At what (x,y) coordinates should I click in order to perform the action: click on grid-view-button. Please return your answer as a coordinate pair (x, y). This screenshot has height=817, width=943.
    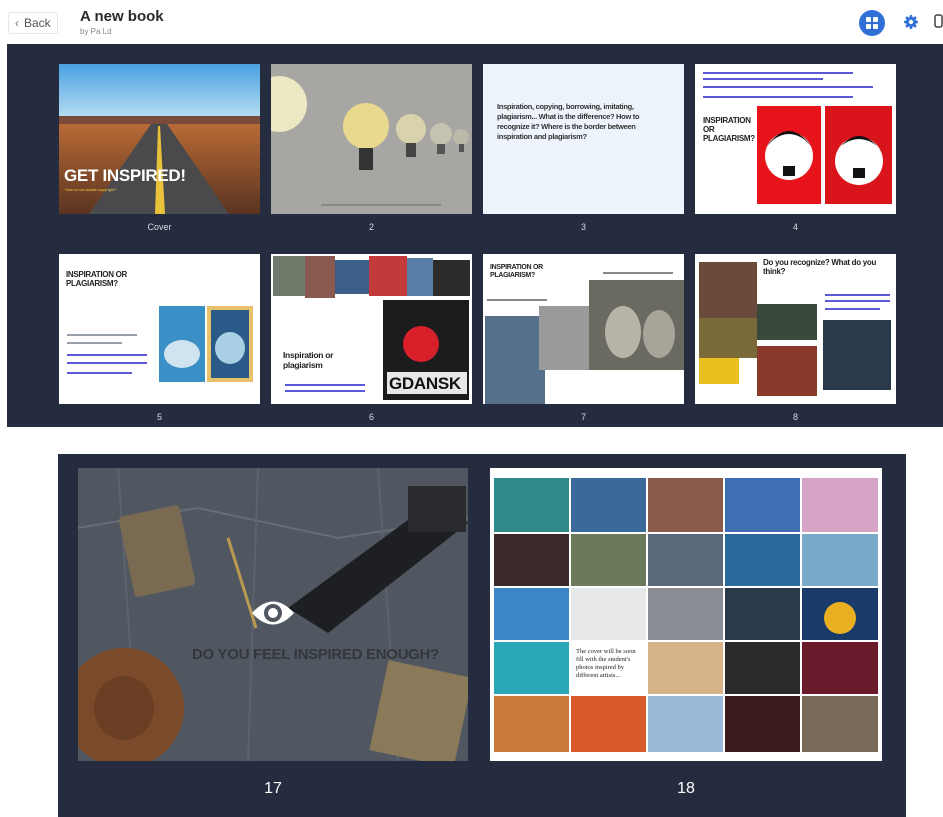
    Looking at the image, I should click on (872, 23).